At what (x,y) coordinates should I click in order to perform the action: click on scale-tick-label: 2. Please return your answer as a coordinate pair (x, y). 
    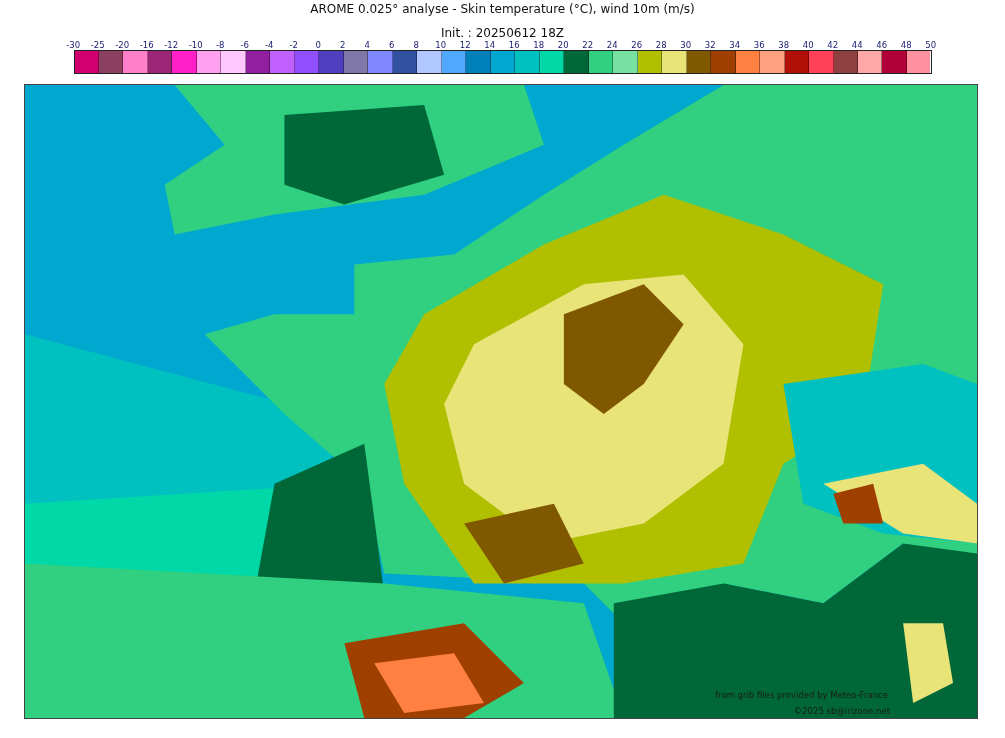
    Looking at the image, I should click on (343, 45).